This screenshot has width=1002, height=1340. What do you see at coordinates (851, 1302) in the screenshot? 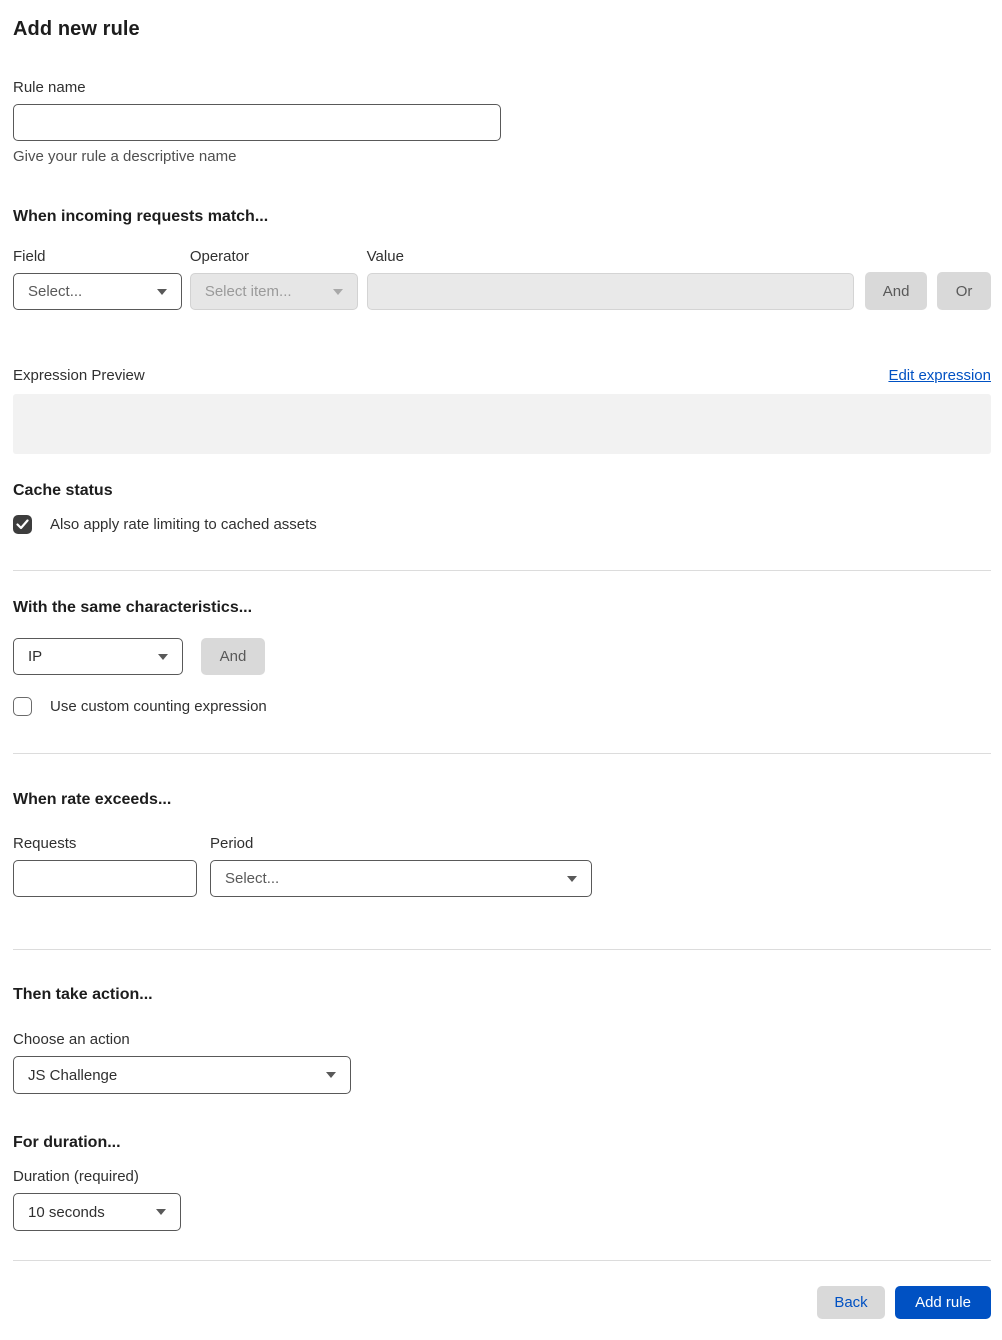
I see `back-button: Back` at bounding box center [851, 1302].